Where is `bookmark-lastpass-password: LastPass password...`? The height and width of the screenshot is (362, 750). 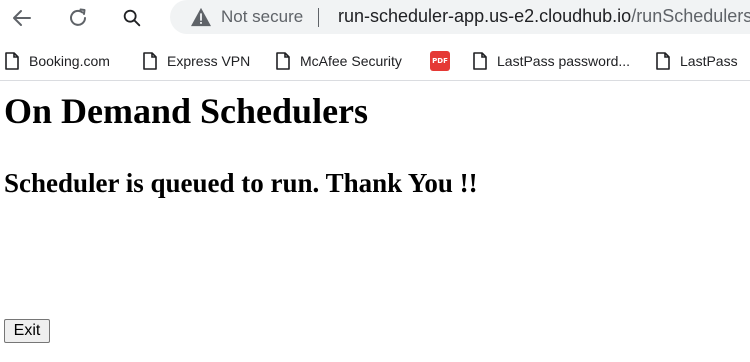 bookmark-lastpass-password: LastPass password... is located at coordinates (551, 61).